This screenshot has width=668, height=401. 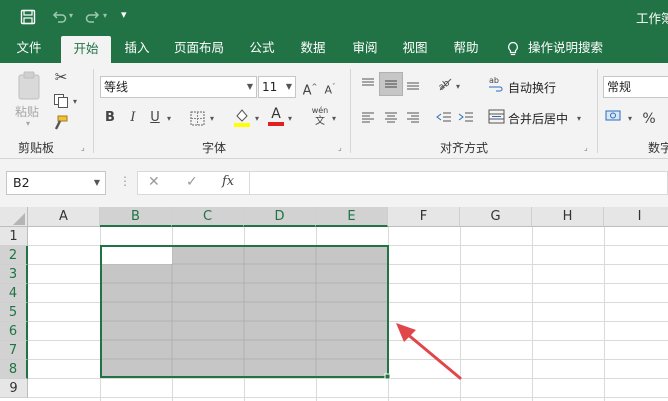 I want to click on align-center-icon, so click(x=391, y=117).